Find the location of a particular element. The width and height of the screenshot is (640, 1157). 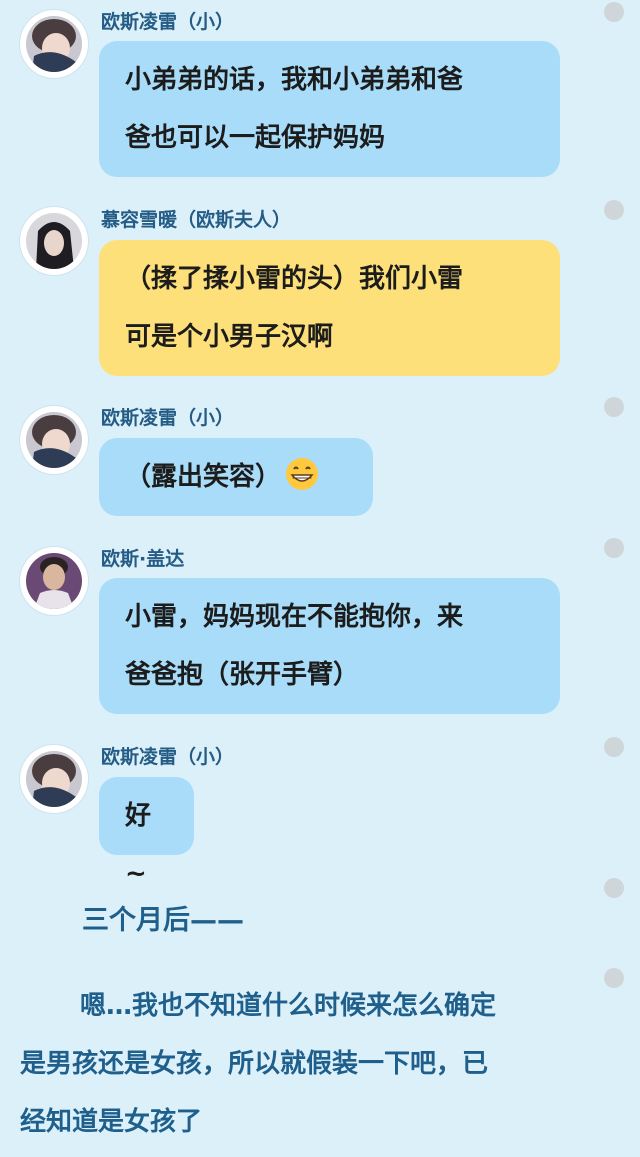

message-bubble: 好~ is located at coordinates (146, 833).